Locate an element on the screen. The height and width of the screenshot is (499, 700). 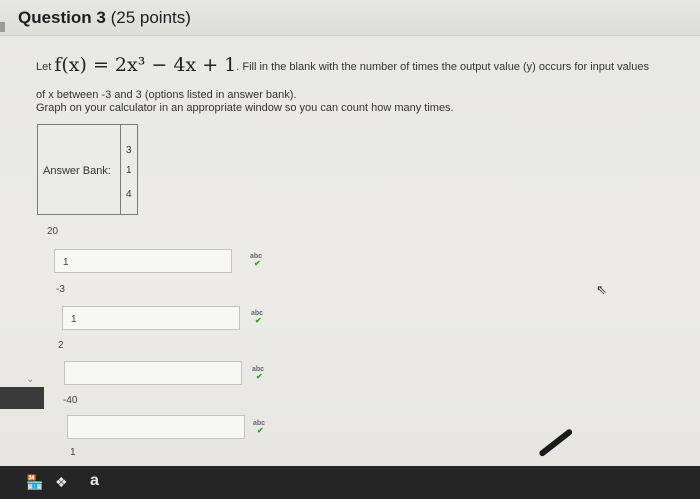
question-title: Question 3 (25 points) is located at coordinates (104, 18).